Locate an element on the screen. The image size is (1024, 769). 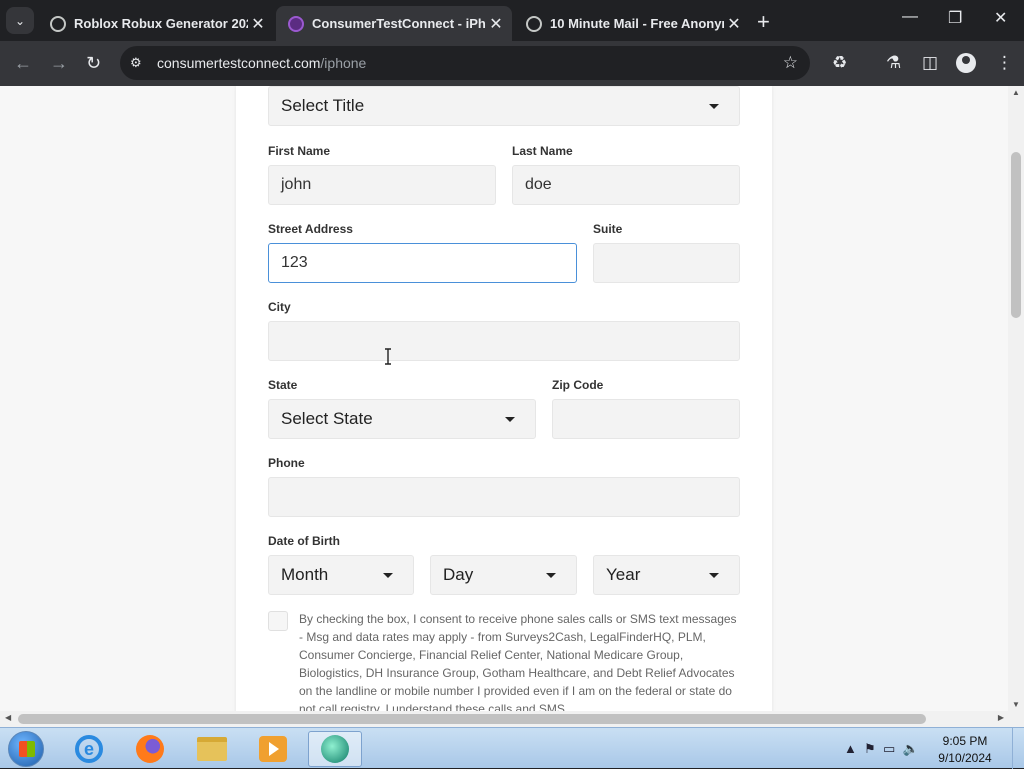
scroll-down-icon: ▼ is located at coordinates (1016, 704).